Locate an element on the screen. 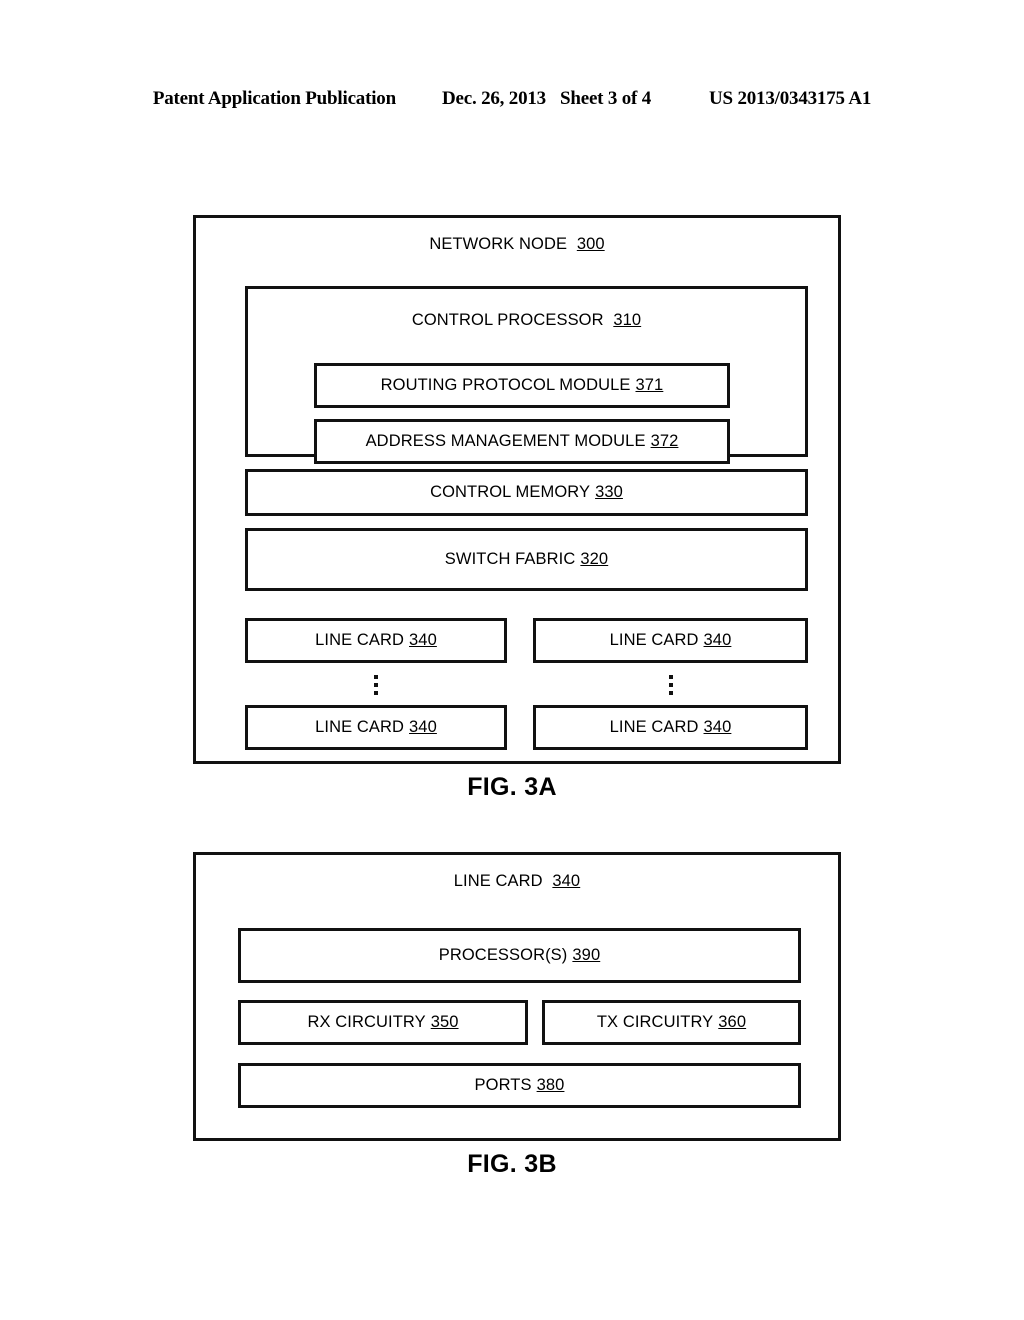  figure-3a-caption: FIG. 3A is located at coordinates (512, 787).